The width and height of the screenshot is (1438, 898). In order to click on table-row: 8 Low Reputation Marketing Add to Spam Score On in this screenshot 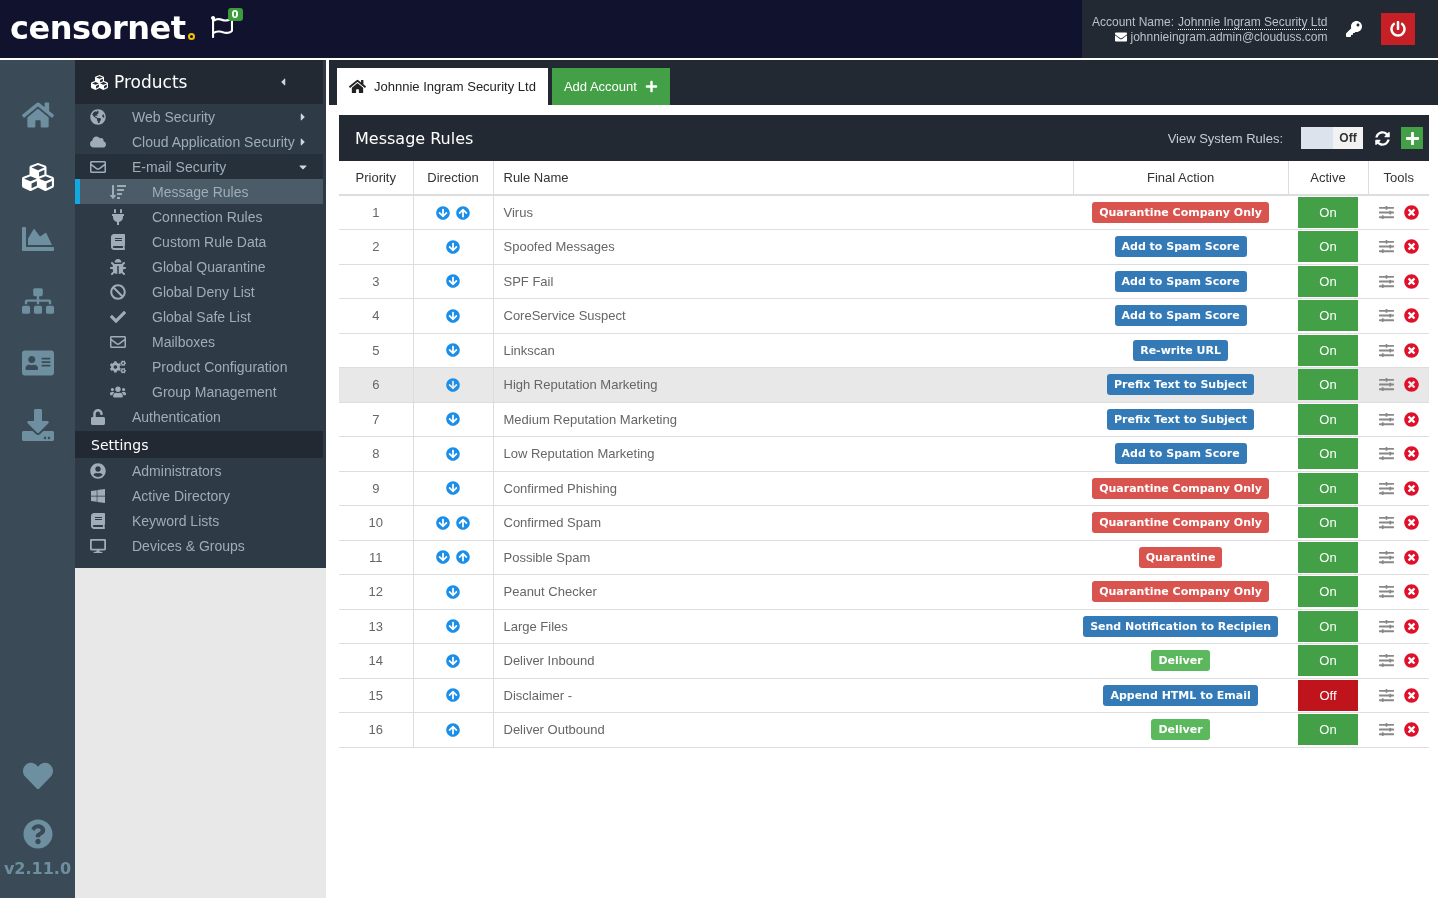, I will do `click(884, 453)`.